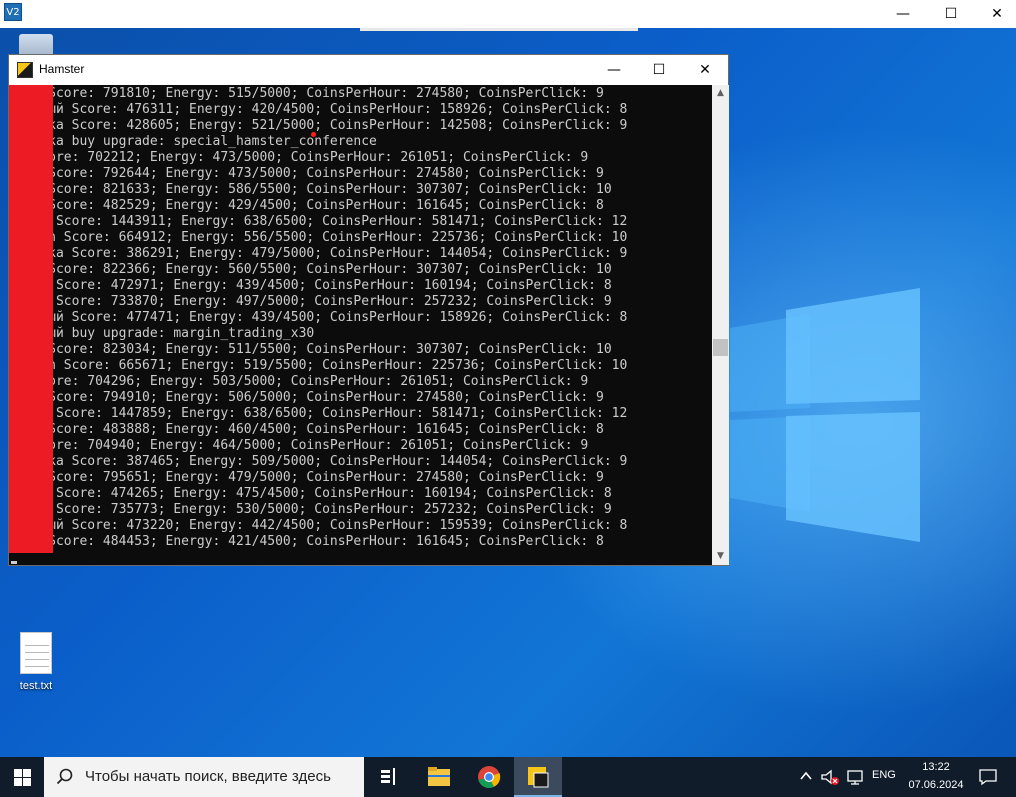  What do you see at coordinates (951, 14) in the screenshot?
I see `outer-maximize-button: ☐` at bounding box center [951, 14].